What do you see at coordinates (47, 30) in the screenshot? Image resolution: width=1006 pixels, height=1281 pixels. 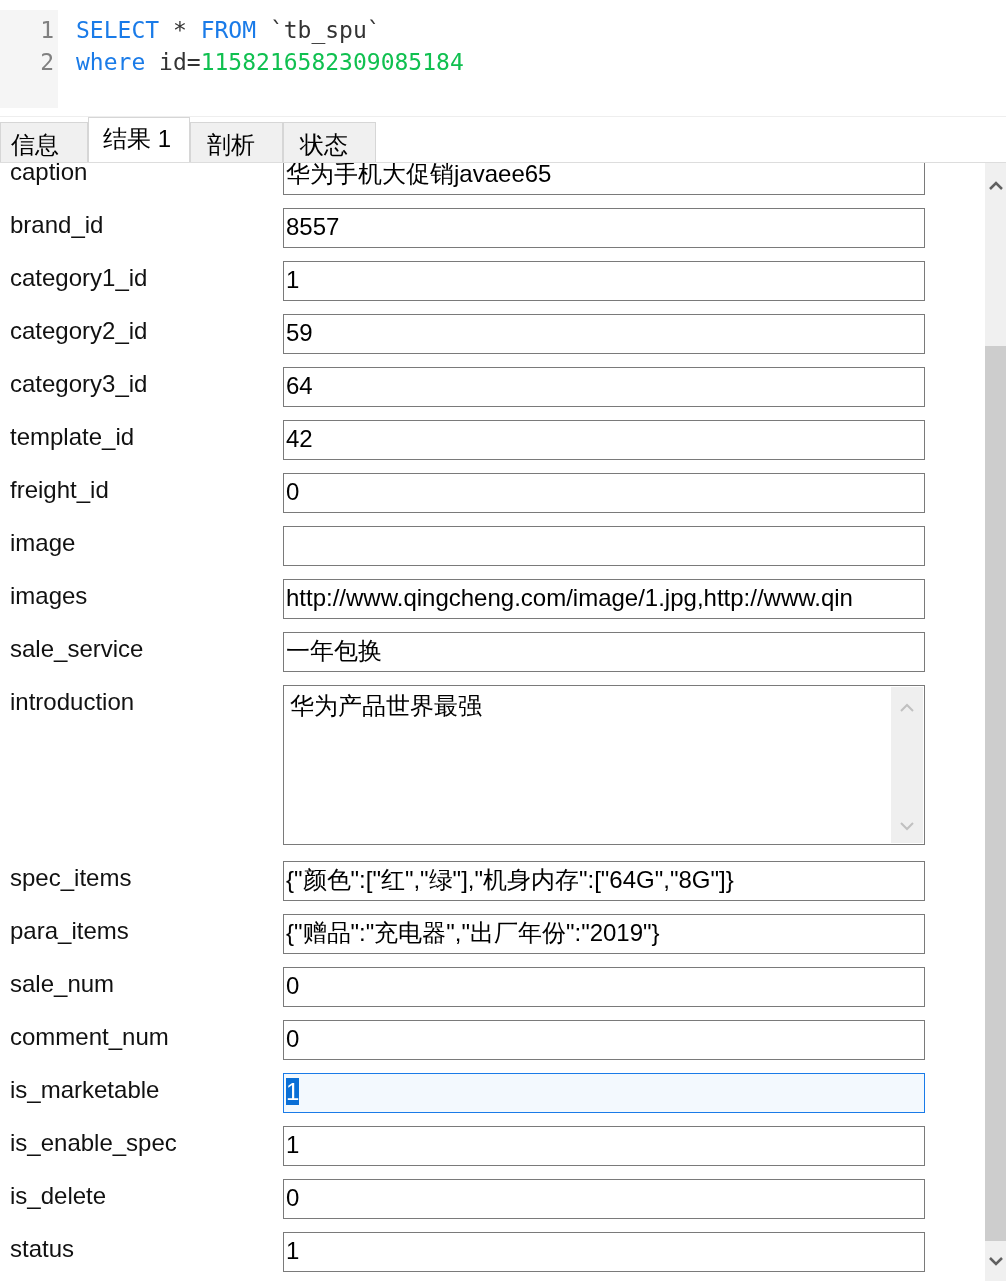 I see `line-number: 1` at bounding box center [47, 30].